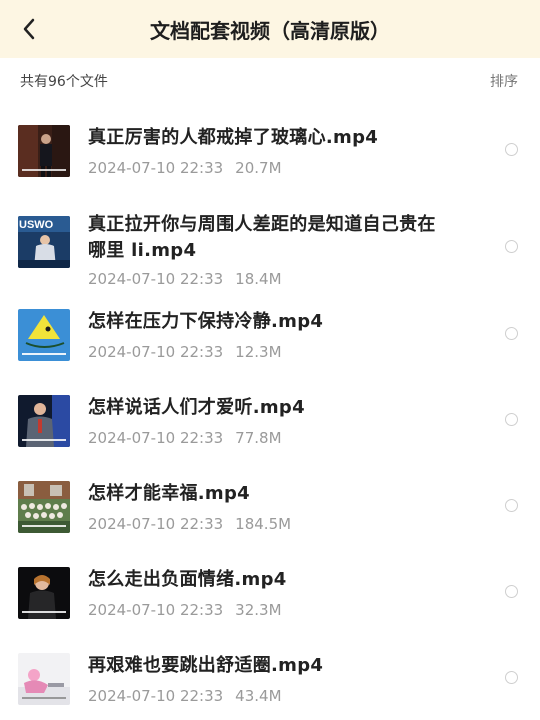  Describe the element at coordinates (270, 681) in the screenshot. I see `file-row: 再艰难也要跳出舒适圈.mp4 2024-07-10 22:33 43.4M` at that location.